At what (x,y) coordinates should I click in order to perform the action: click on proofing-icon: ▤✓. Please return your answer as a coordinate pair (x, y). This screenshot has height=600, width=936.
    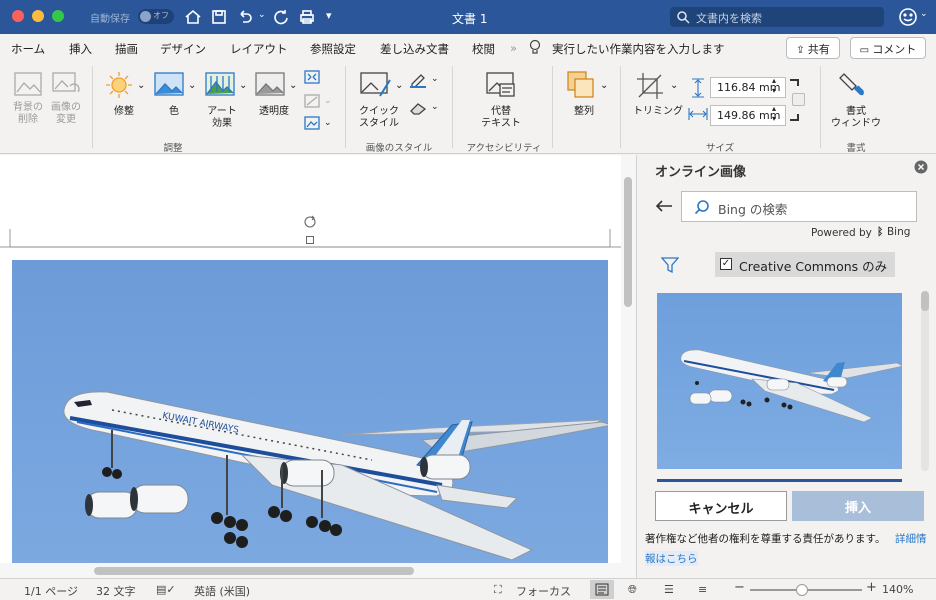
    Looking at the image, I should click on (166, 589).